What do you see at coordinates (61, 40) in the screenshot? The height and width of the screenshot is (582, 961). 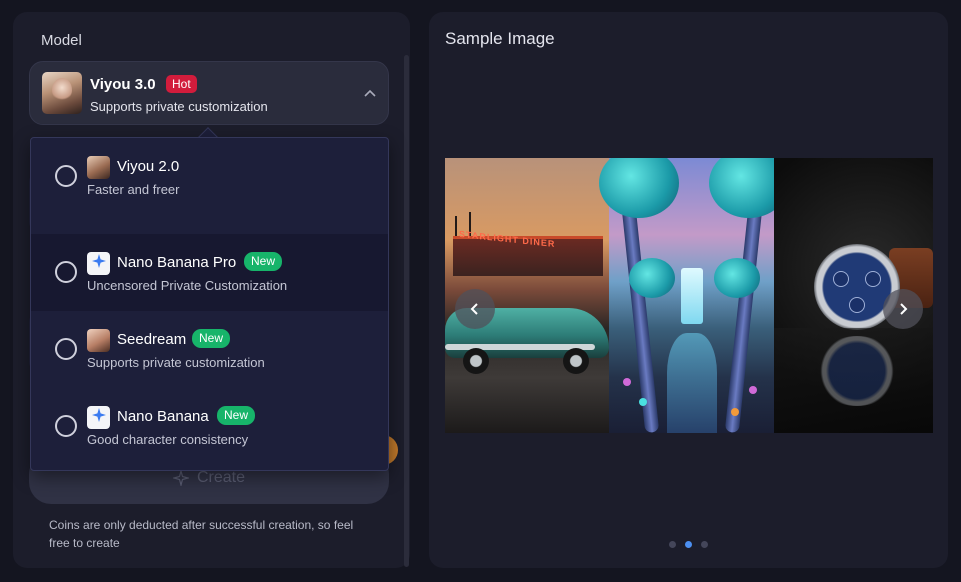 I see `model-label: Model` at bounding box center [61, 40].